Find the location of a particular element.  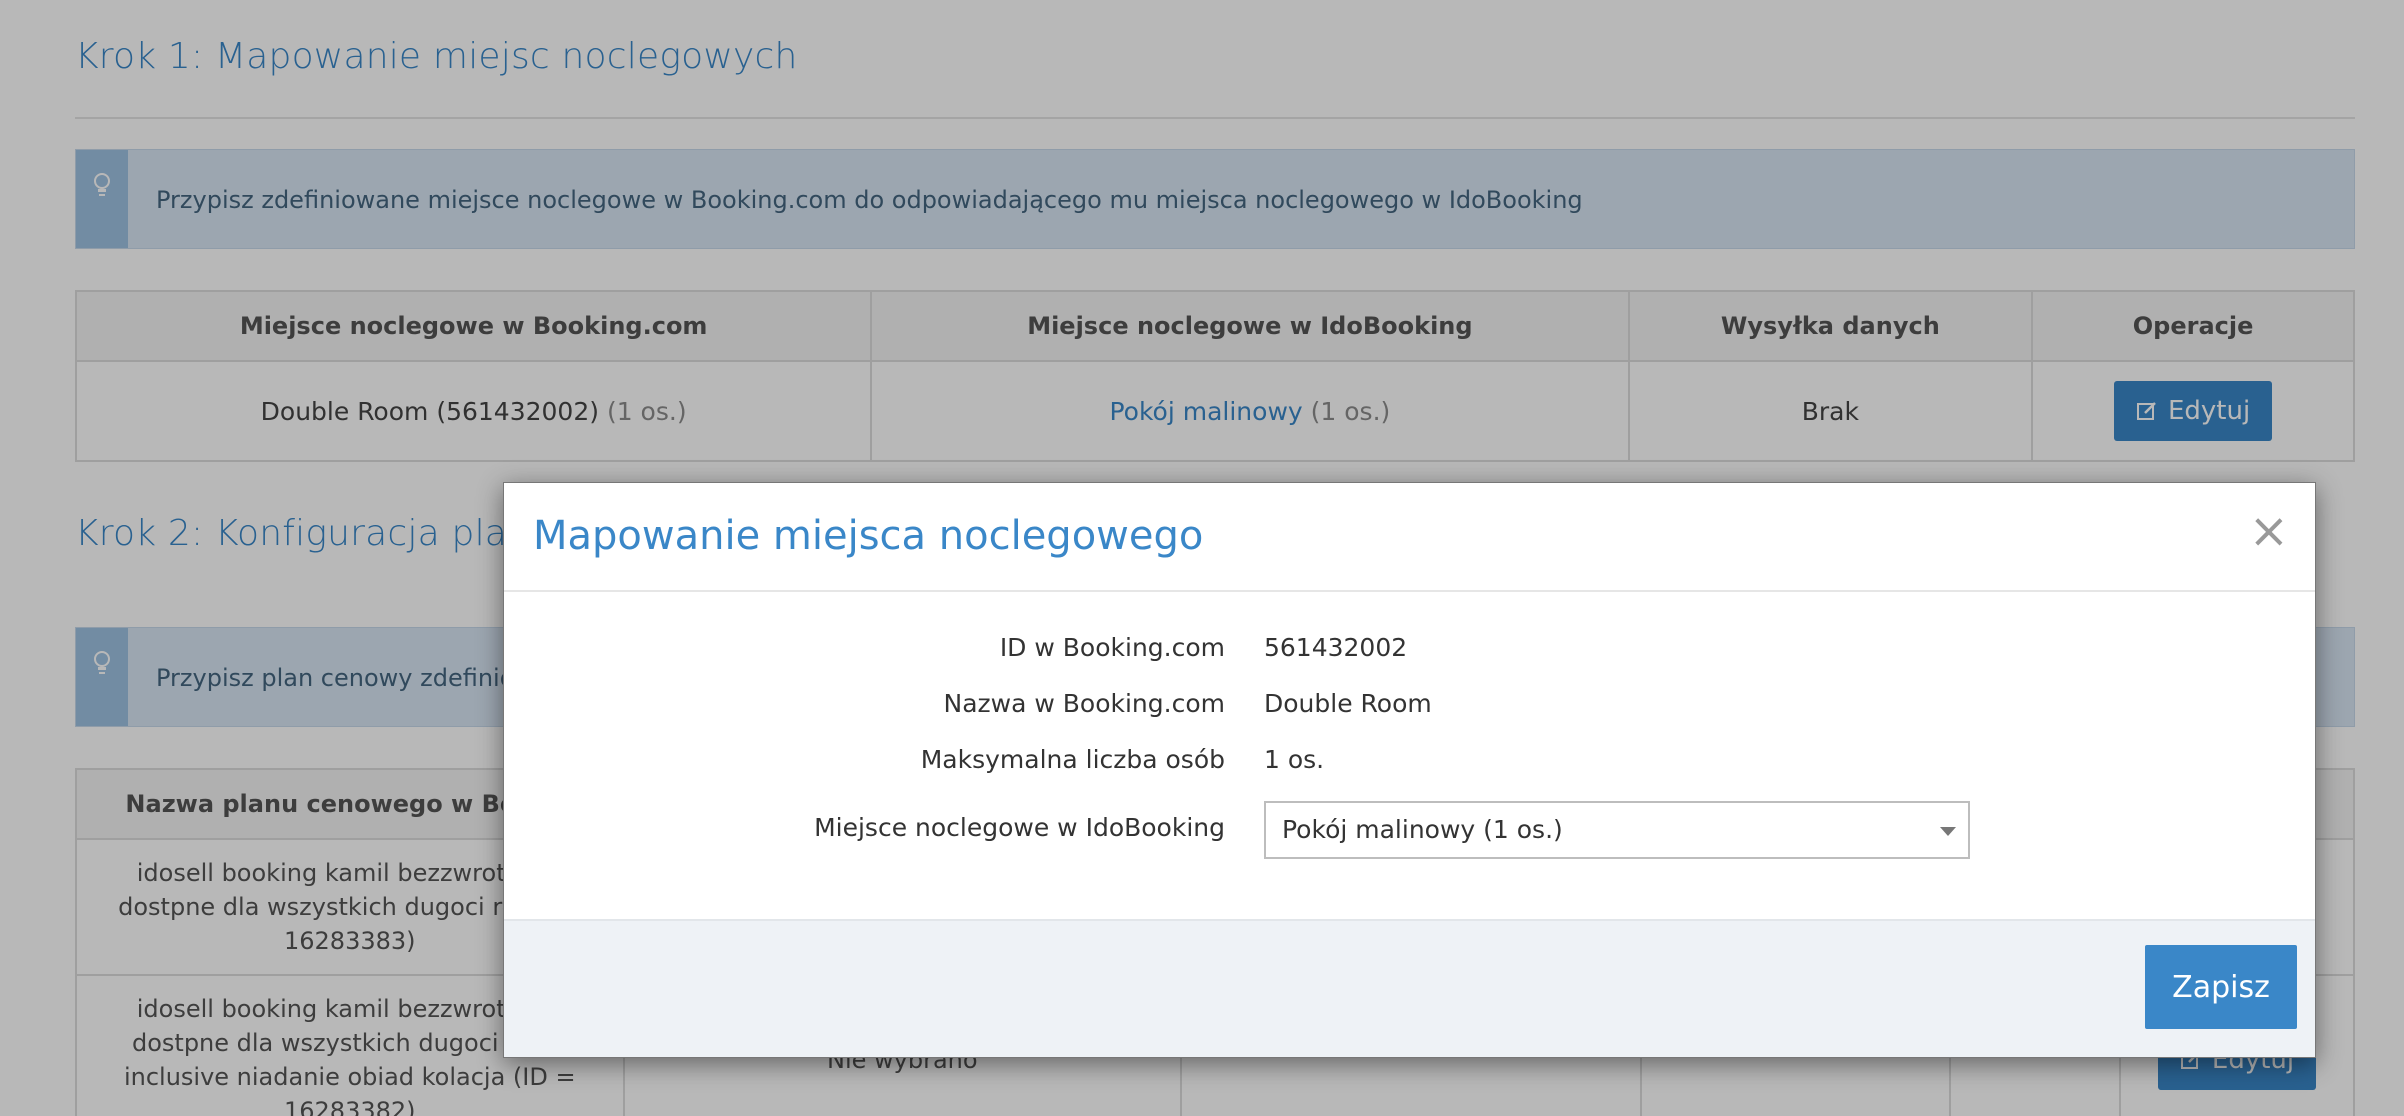

field-value: 561432002 is located at coordinates (1336, 647).